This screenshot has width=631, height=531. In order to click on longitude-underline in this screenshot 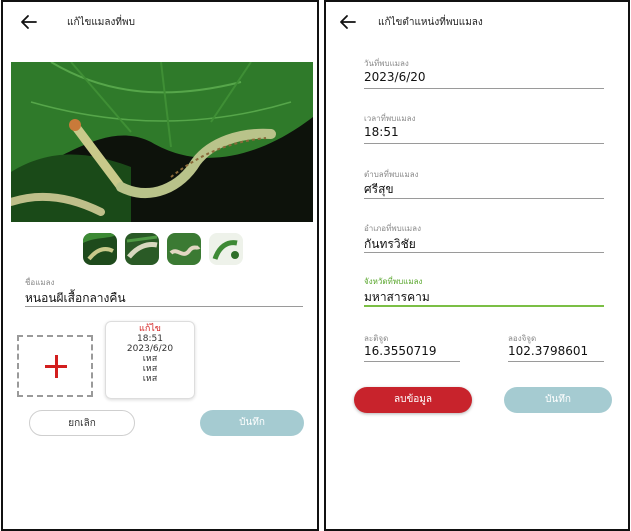, I will do `click(556, 361)`.